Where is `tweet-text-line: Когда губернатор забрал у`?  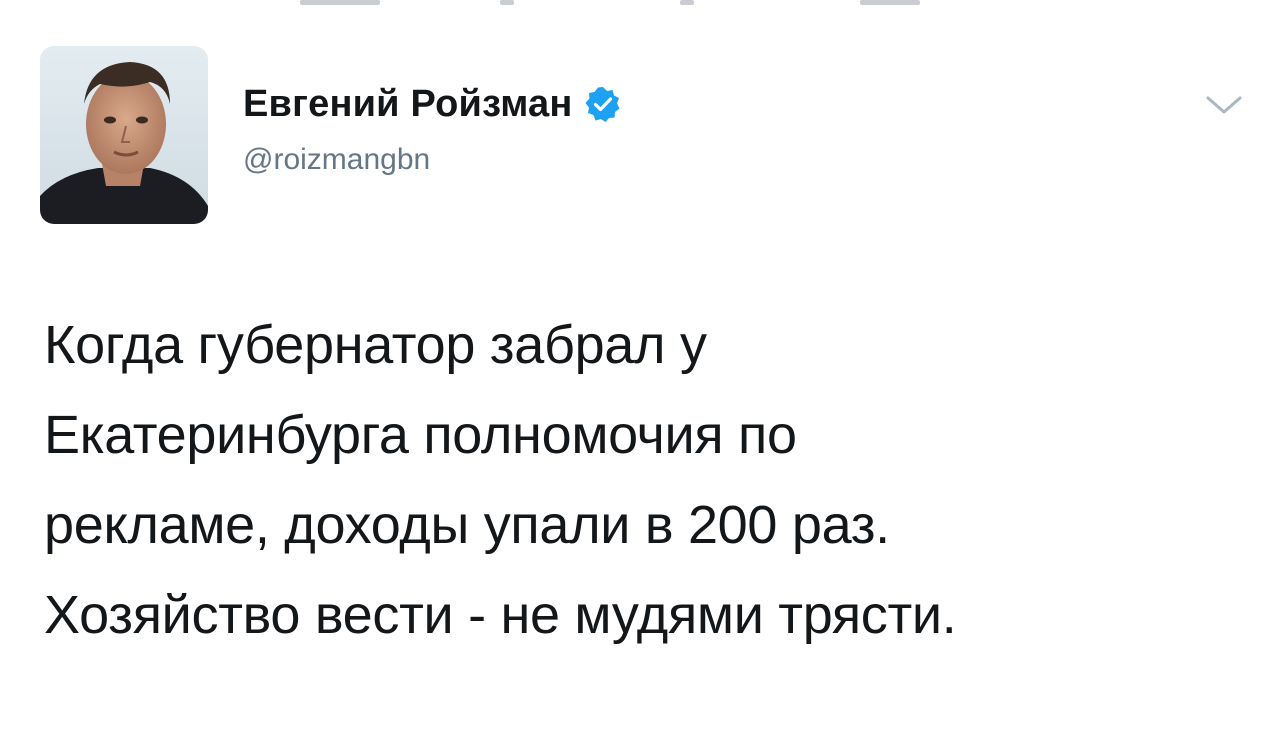
tweet-text-line: Когда губернатор забрал у is located at coordinates (375, 345).